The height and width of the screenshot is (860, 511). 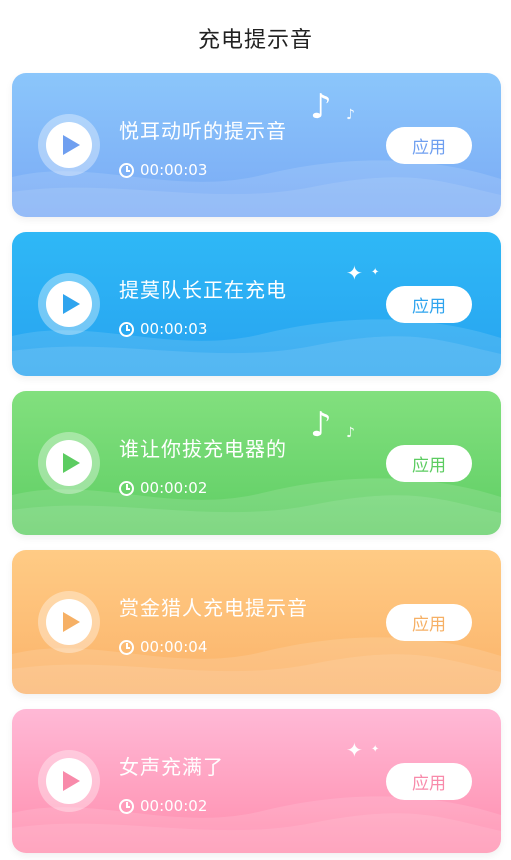 I want to click on ringtone-name: 女声充满了, so click(x=171, y=767).